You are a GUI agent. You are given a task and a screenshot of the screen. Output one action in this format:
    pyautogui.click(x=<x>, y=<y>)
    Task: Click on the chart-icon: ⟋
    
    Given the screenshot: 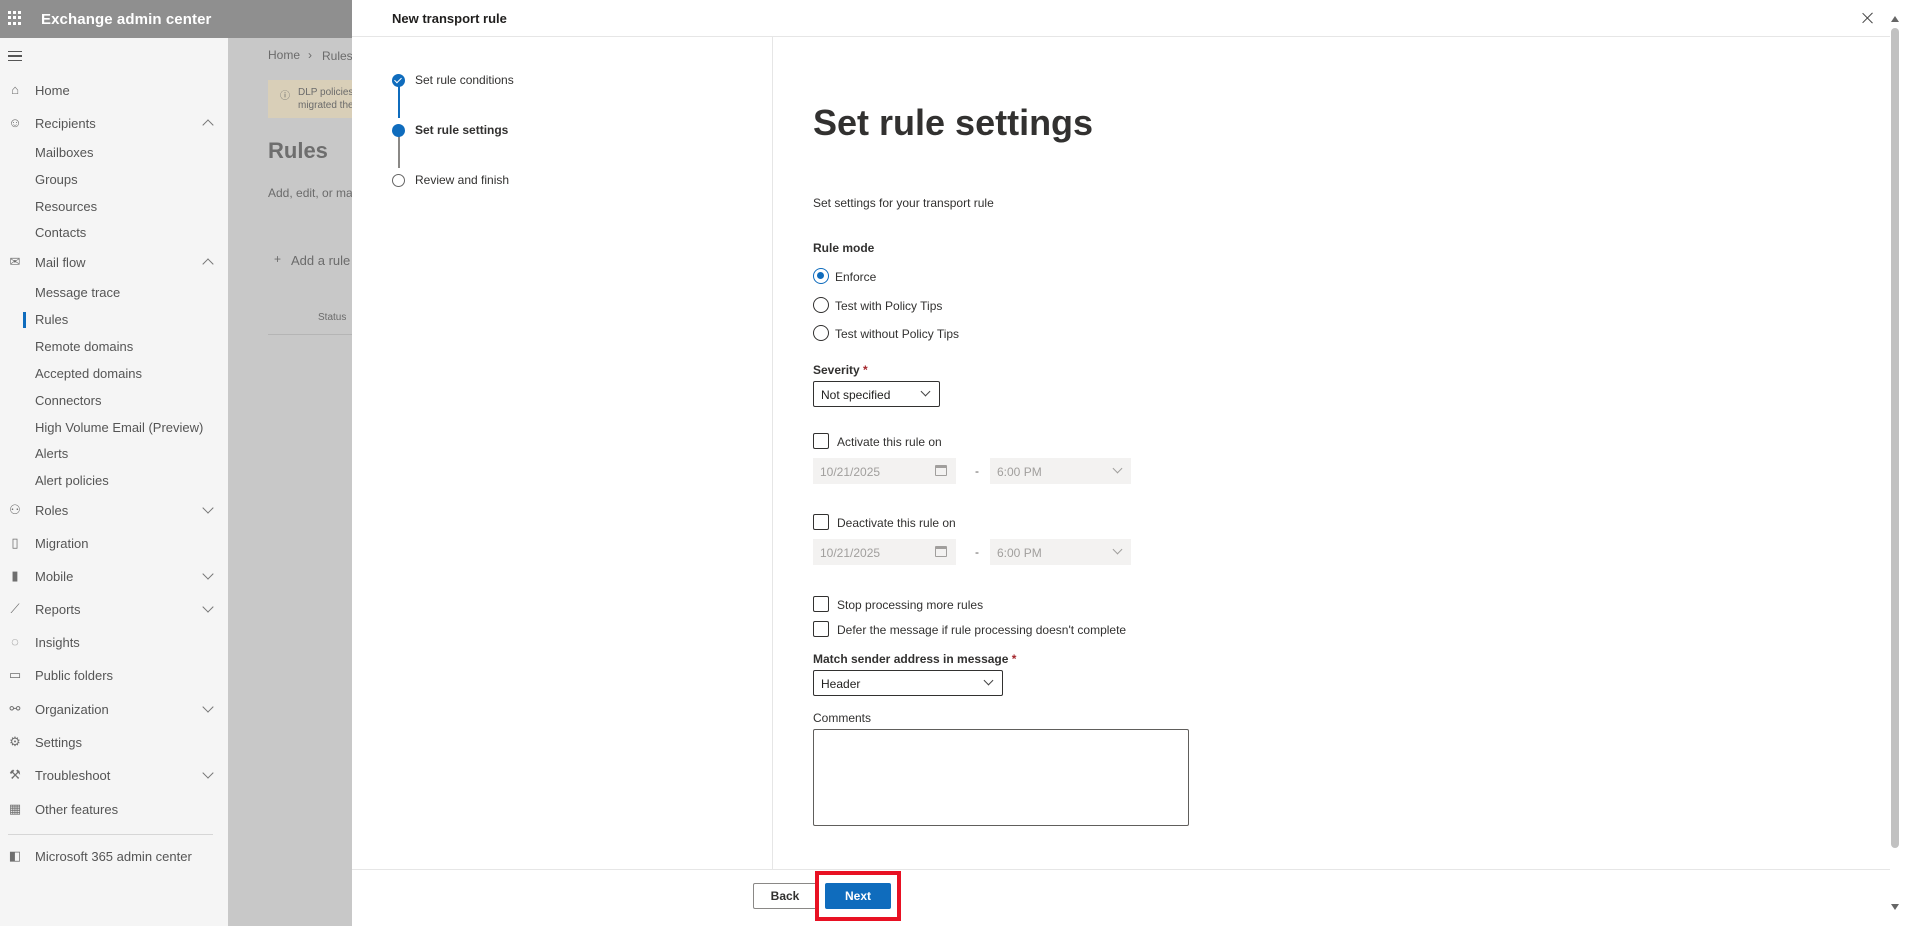 What is the action you would take?
    pyautogui.click(x=15, y=608)
    